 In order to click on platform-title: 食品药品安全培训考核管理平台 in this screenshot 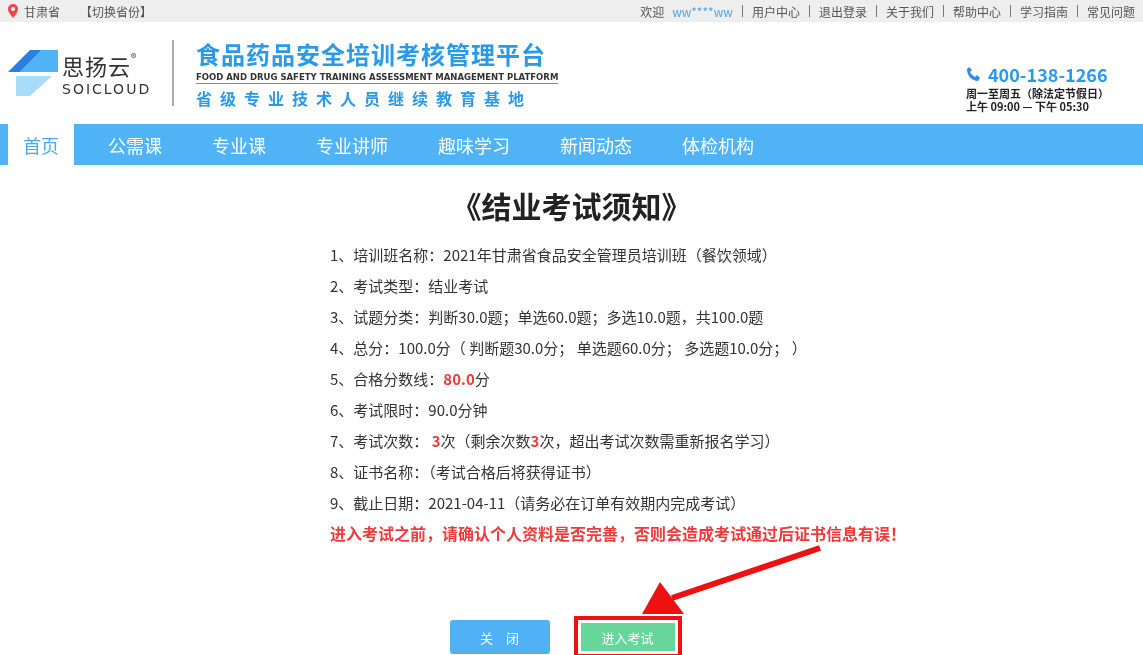, I will do `click(371, 53)`.